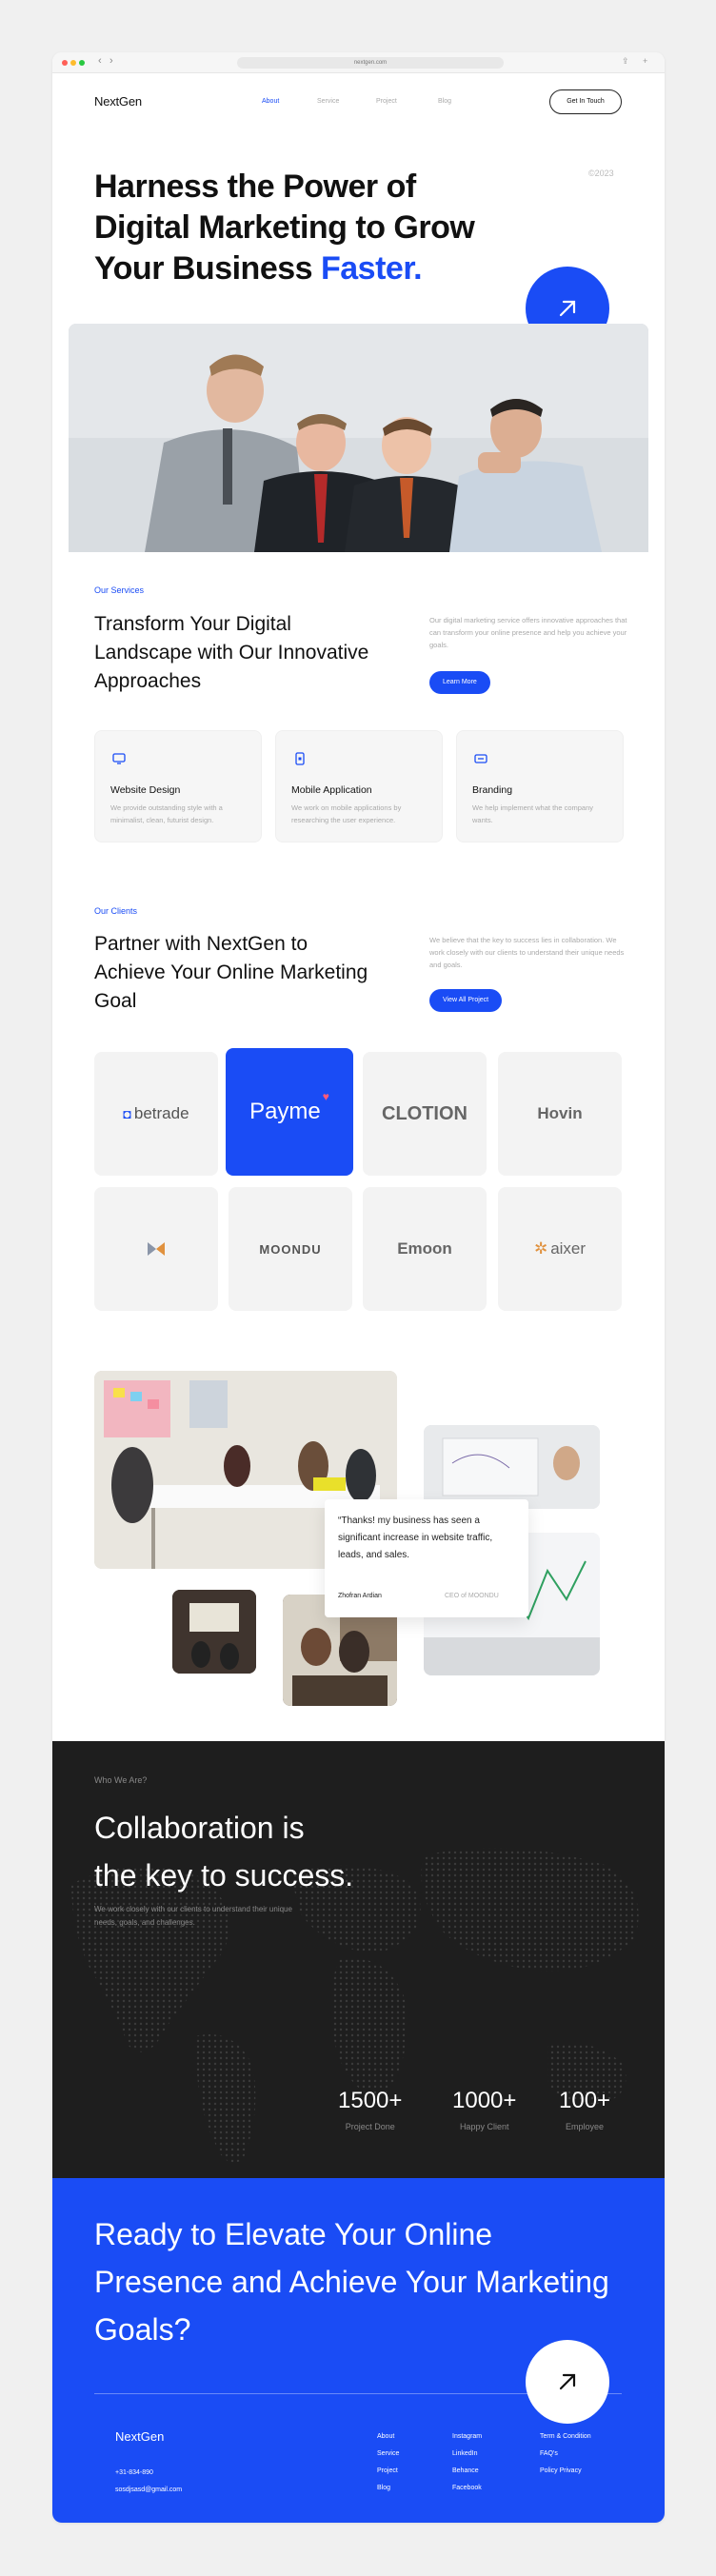  Describe the element at coordinates (73, 63) in the screenshot. I see `minimize-window-button` at that location.